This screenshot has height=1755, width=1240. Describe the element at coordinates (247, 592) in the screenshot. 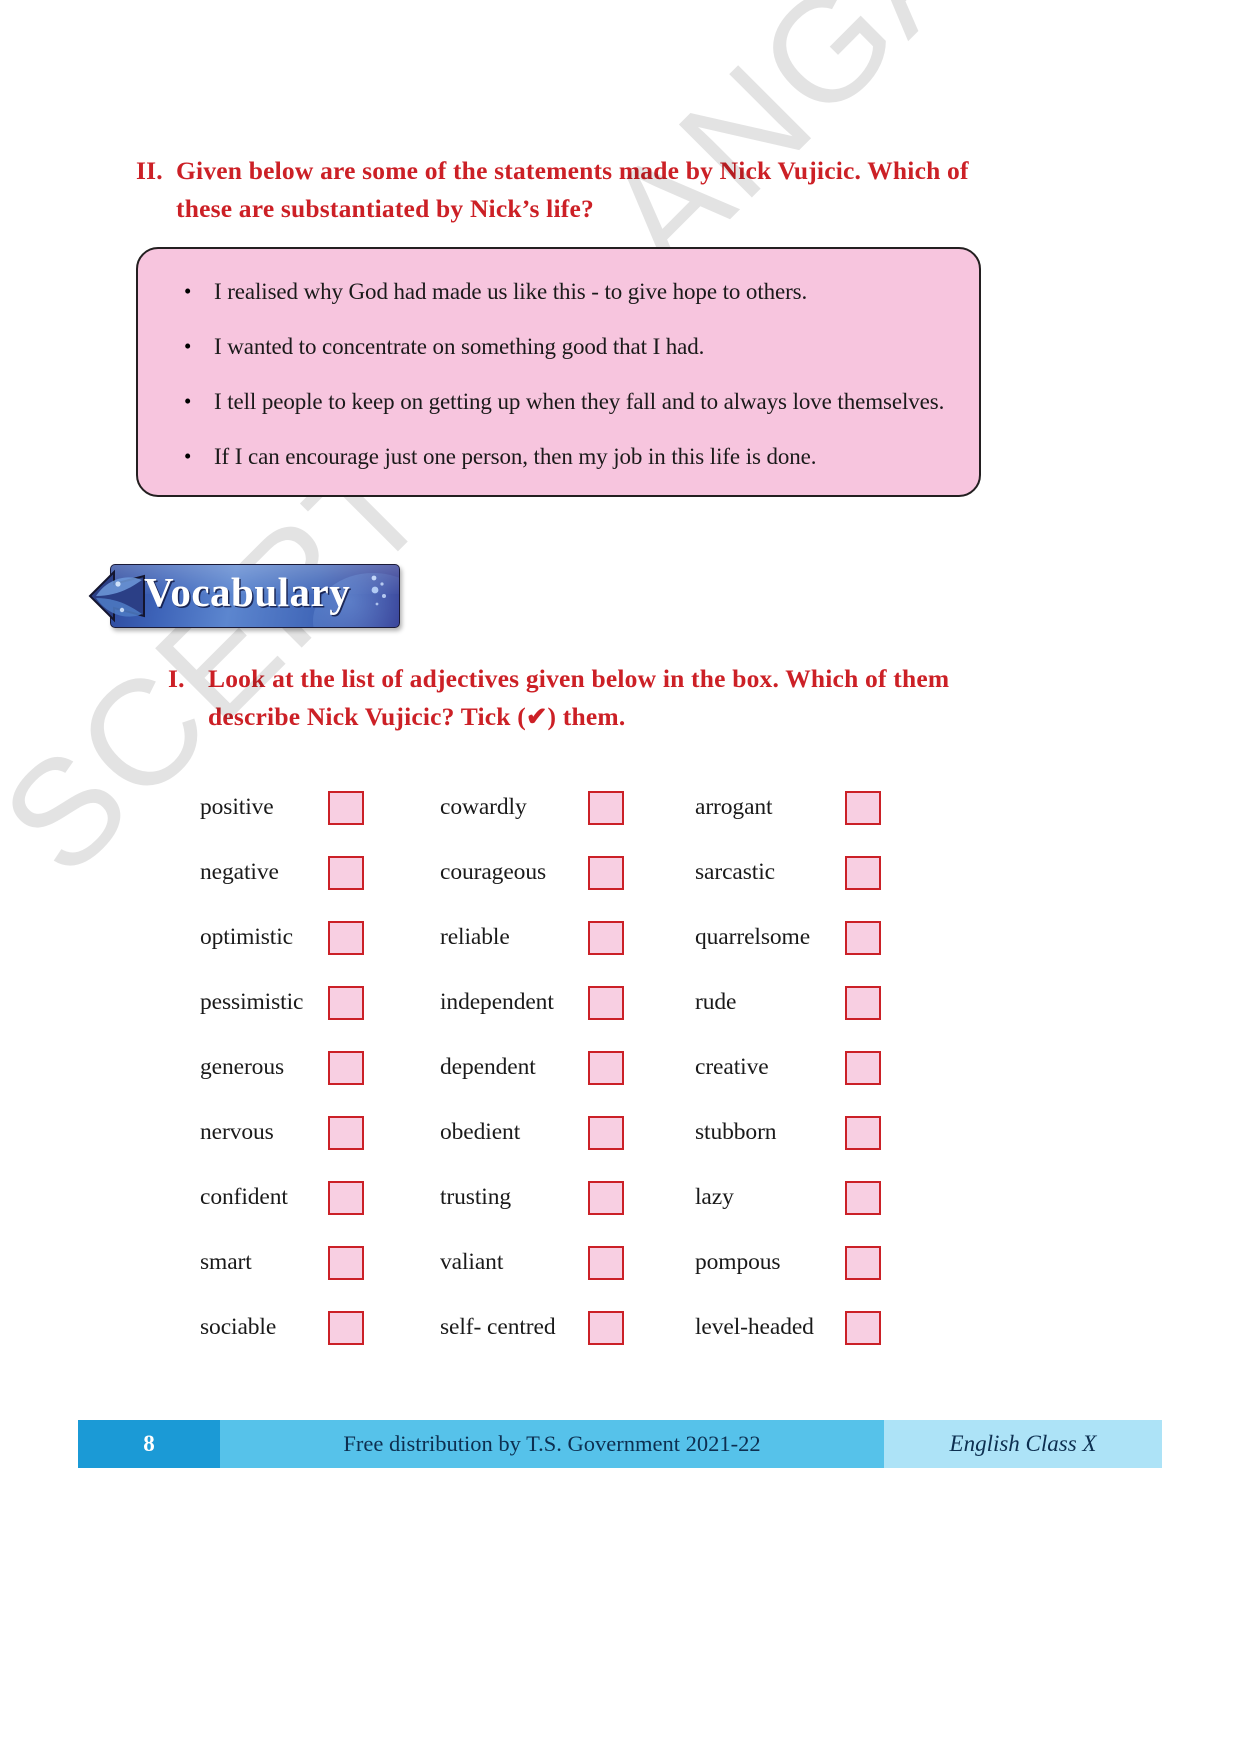

I see `banner-label: Vocabulary` at that location.